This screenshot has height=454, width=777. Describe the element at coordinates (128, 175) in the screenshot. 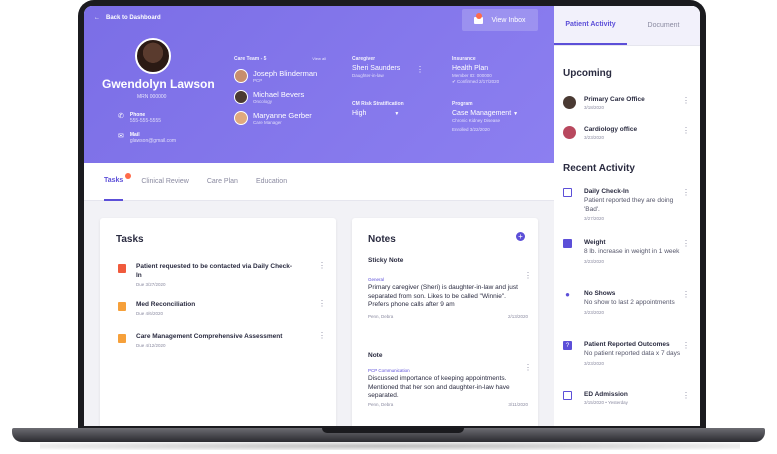

I see `tasks-badge` at that location.